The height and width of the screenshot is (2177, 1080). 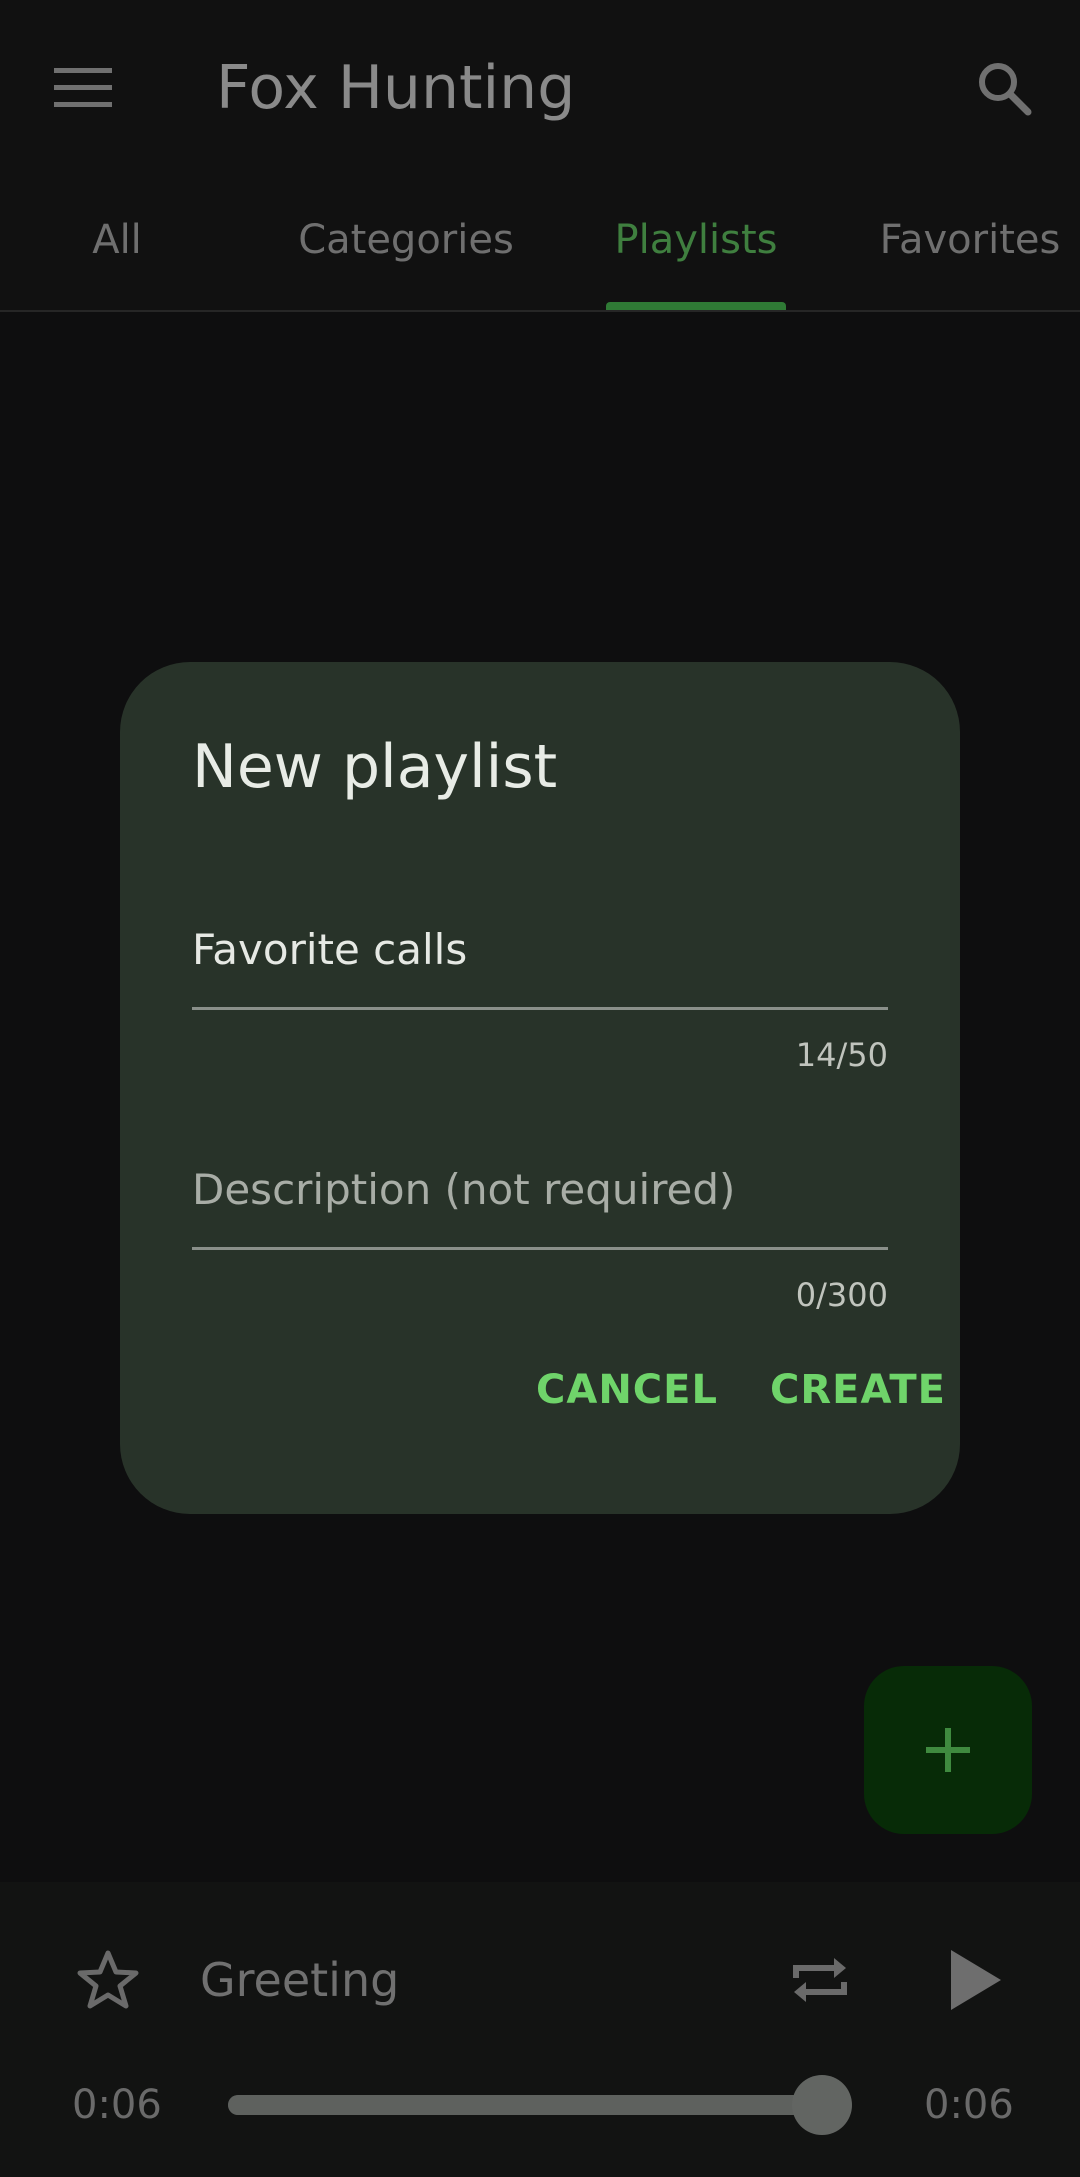 I want to click on playlist-description-input, so click(x=540, y=1200).